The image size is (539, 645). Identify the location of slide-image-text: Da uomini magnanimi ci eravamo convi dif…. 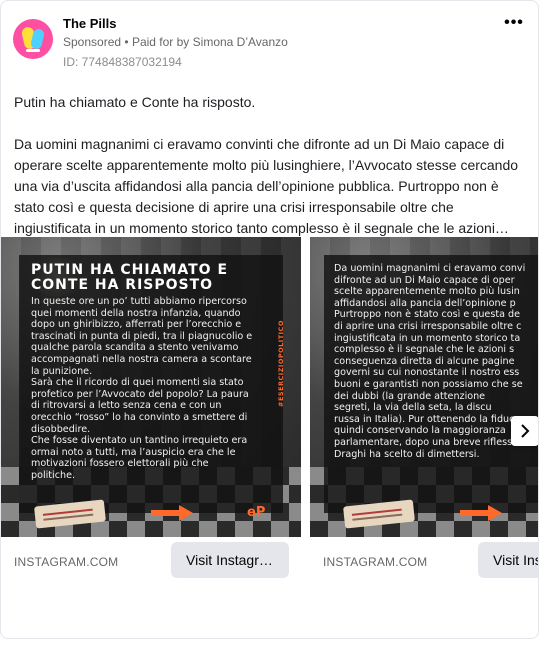
(430, 361).